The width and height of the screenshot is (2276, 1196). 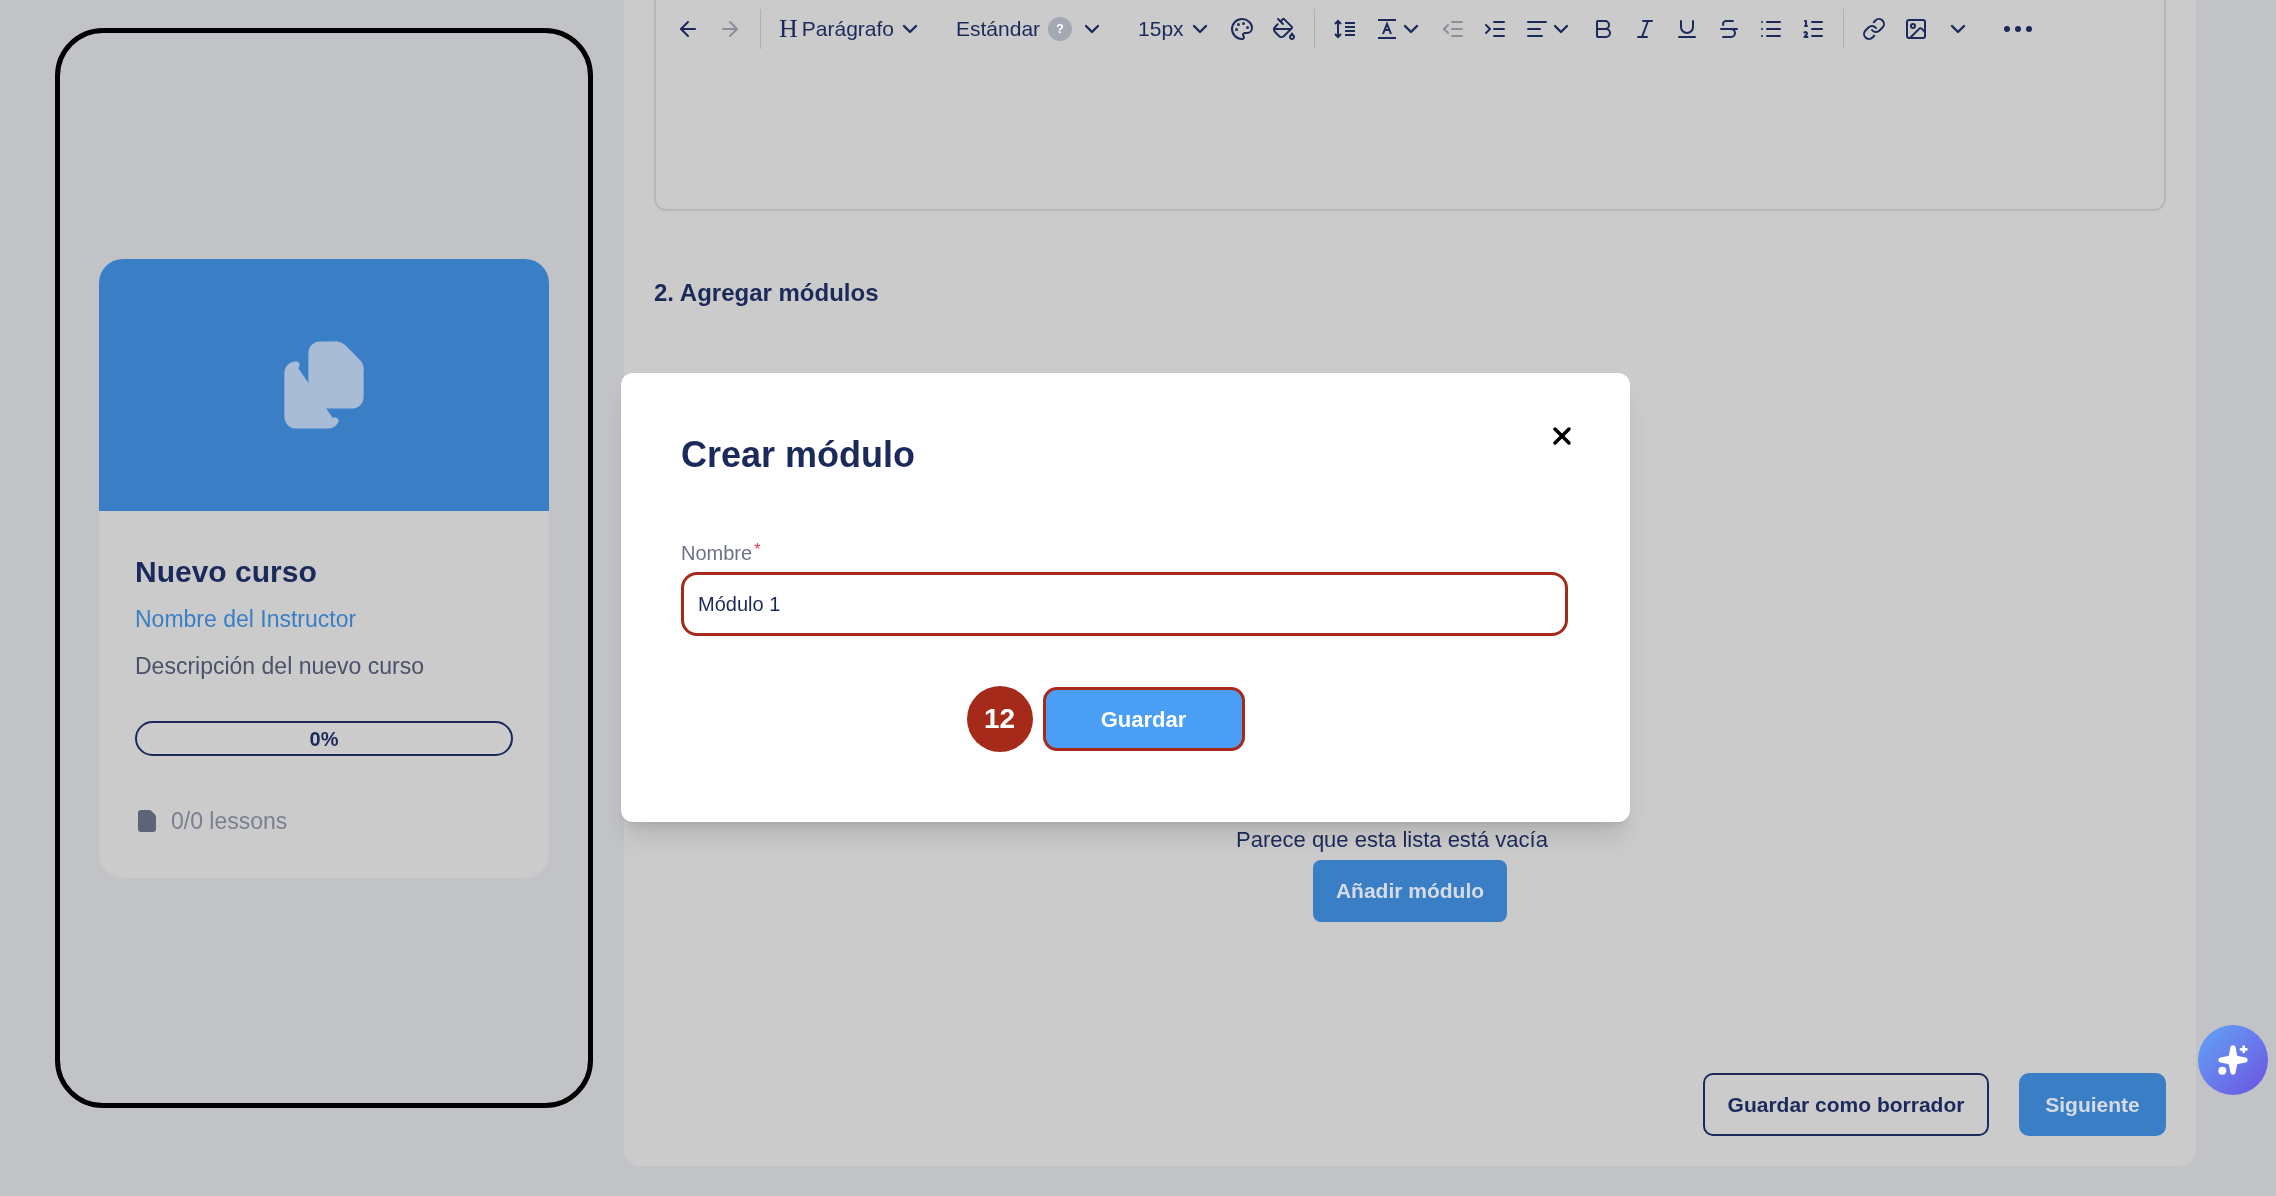 What do you see at coordinates (1846, 1104) in the screenshot?
I see `save-draft-button: Guardar como borrador` at bounding box center [1846, 1104].